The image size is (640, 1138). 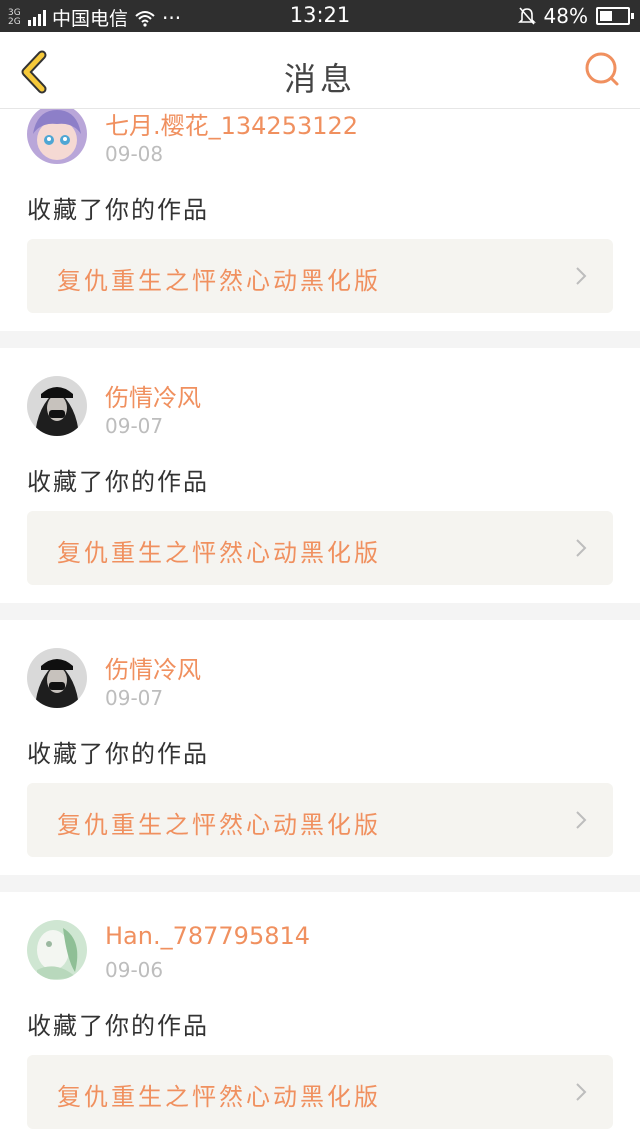 I want to click on battery-percent: 48%, so click(x=565, y=16).